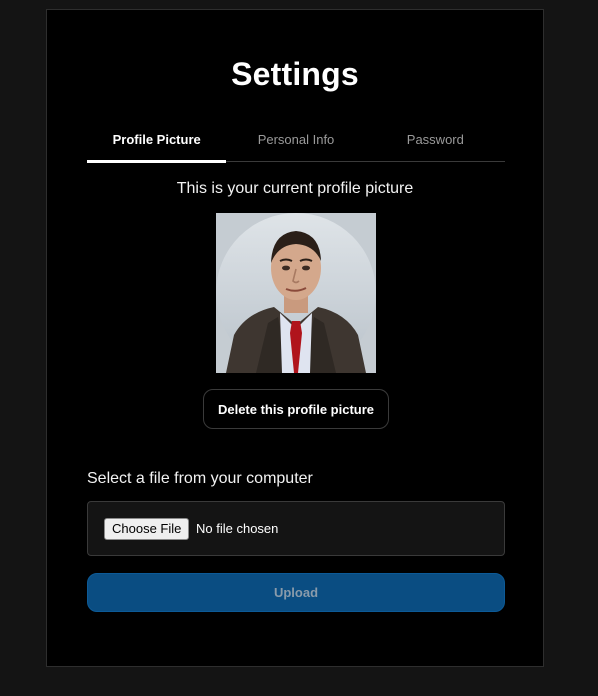 This screenshot has width=598, height=696. What do you see at coordinates (147, 529) in the screenshot?
I see `choose-file-button: Choose File` at bounding box center [147, 529].